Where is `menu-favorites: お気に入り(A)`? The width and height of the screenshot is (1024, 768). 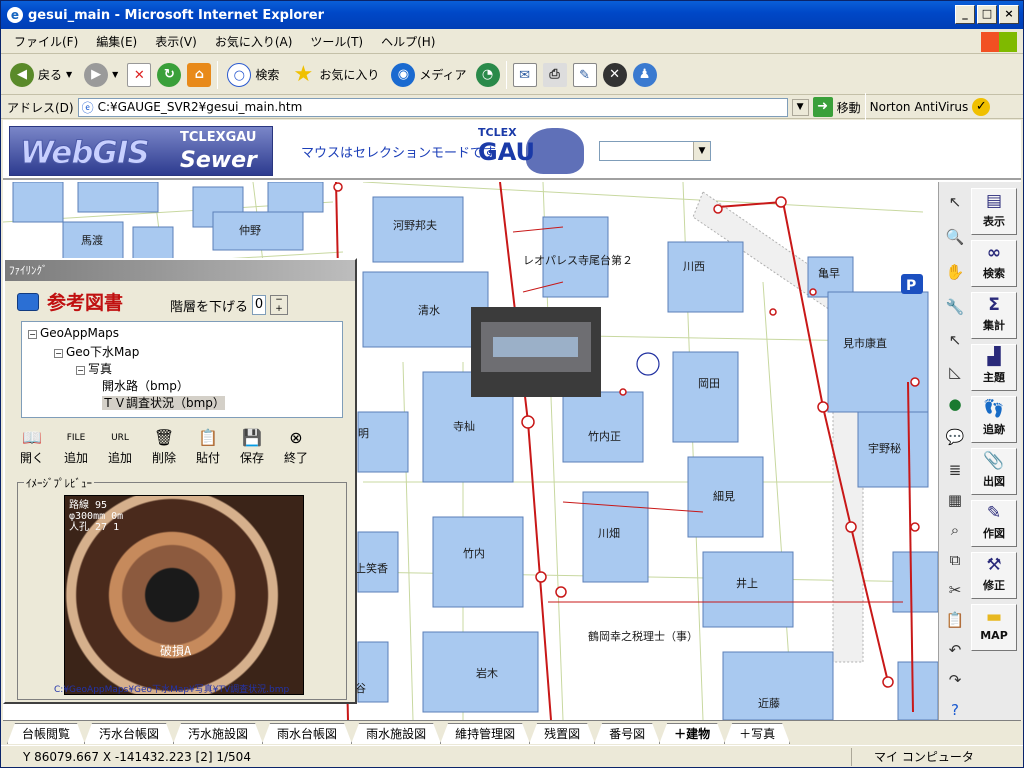 menu-favorites: お気に入り(A) is located at coordinates (254, 41).